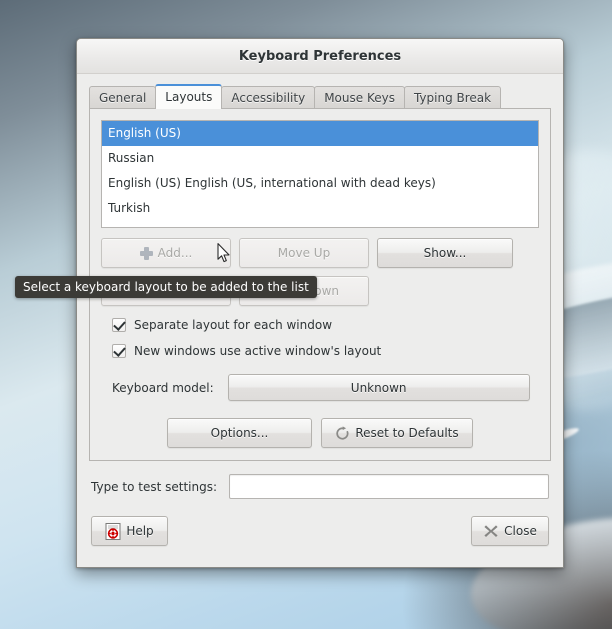  Describe the element at coordinates (452, 97) in the screenshot. I see `tab-typing-break: Typing Break` at that location.